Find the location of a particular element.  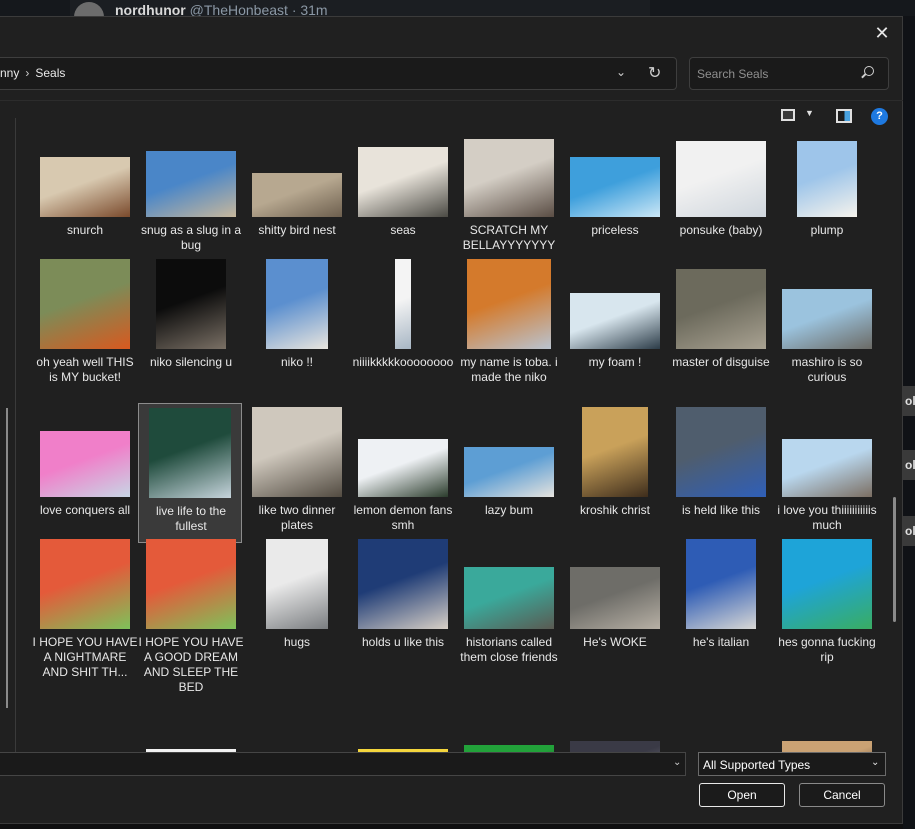

file-tile: snurch is located at coordinates (85, 190).